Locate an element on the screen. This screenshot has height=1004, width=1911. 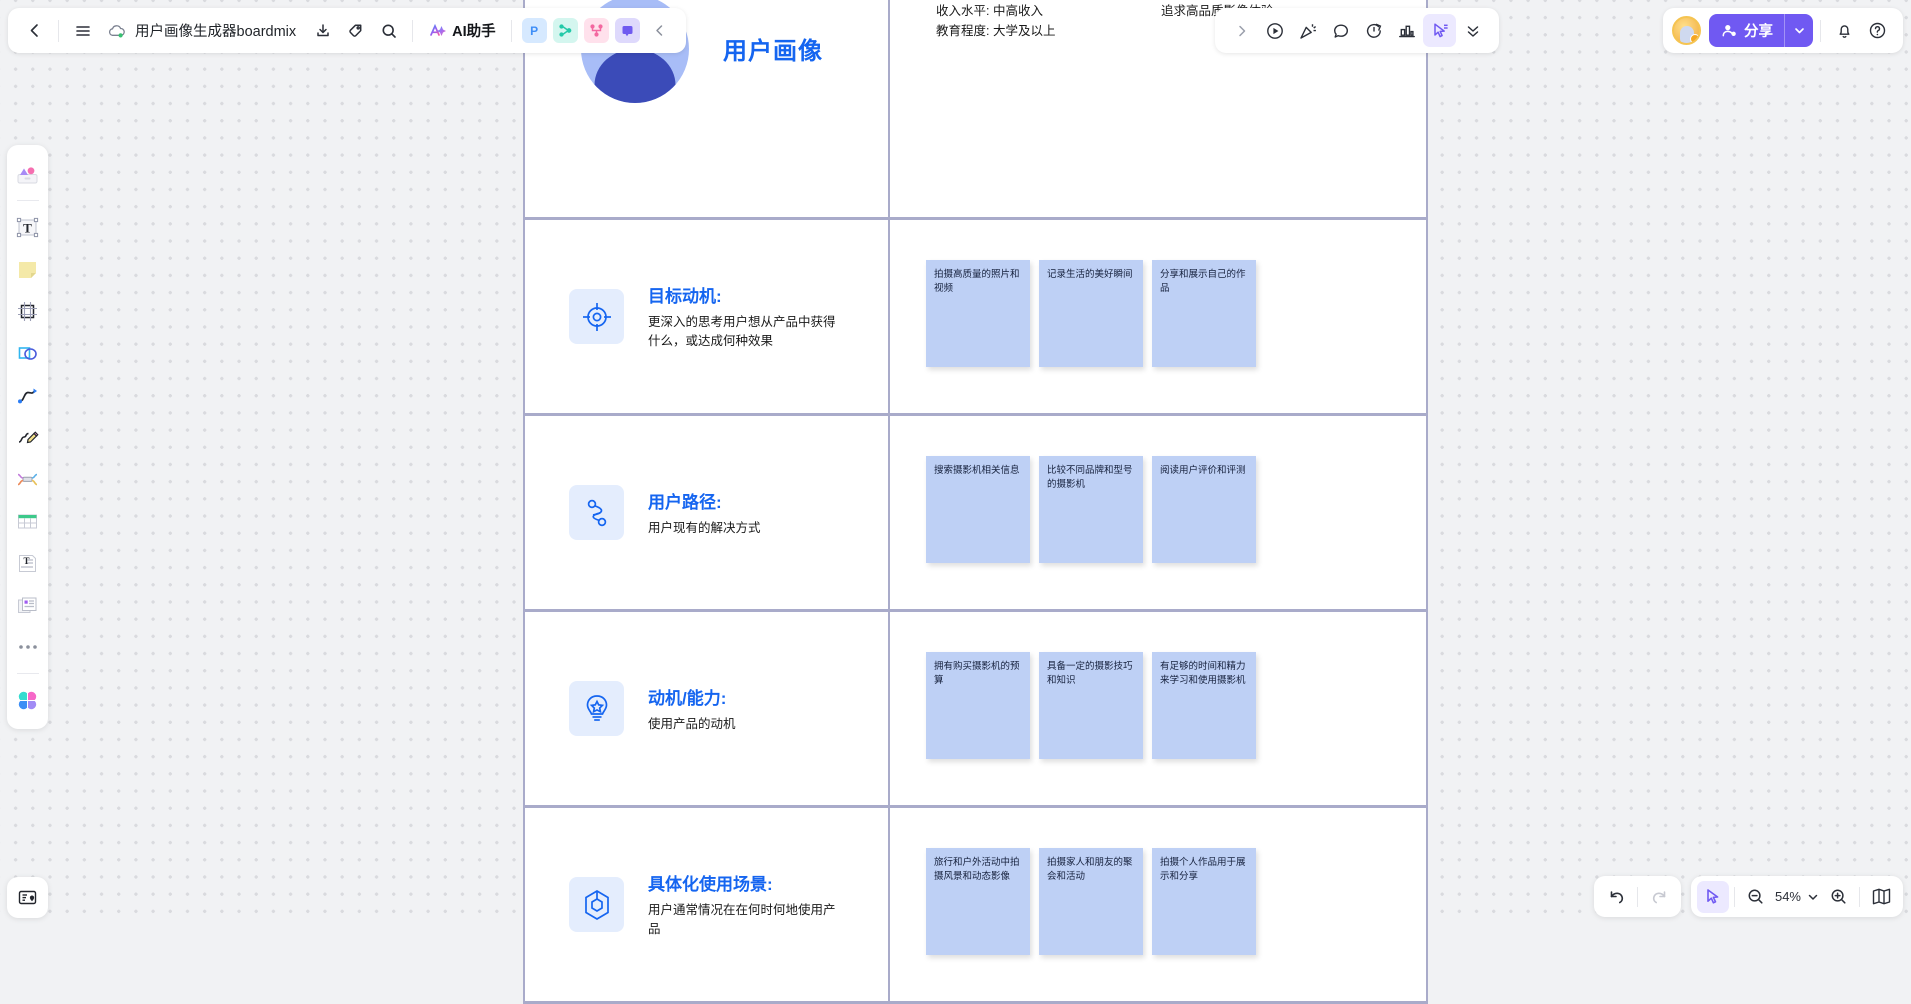
path-icon is located at coordinates (596, 512).